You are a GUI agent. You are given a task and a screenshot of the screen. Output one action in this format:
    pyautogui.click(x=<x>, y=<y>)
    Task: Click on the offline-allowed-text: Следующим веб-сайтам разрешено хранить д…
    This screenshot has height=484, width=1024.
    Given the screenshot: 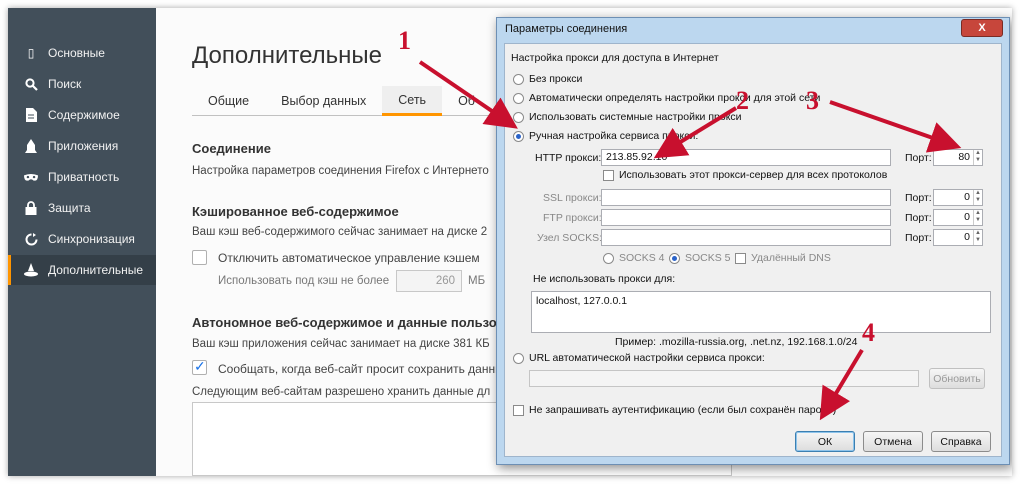 What is the action you would take?
    pyautogui.click(x=341, y=392)
    